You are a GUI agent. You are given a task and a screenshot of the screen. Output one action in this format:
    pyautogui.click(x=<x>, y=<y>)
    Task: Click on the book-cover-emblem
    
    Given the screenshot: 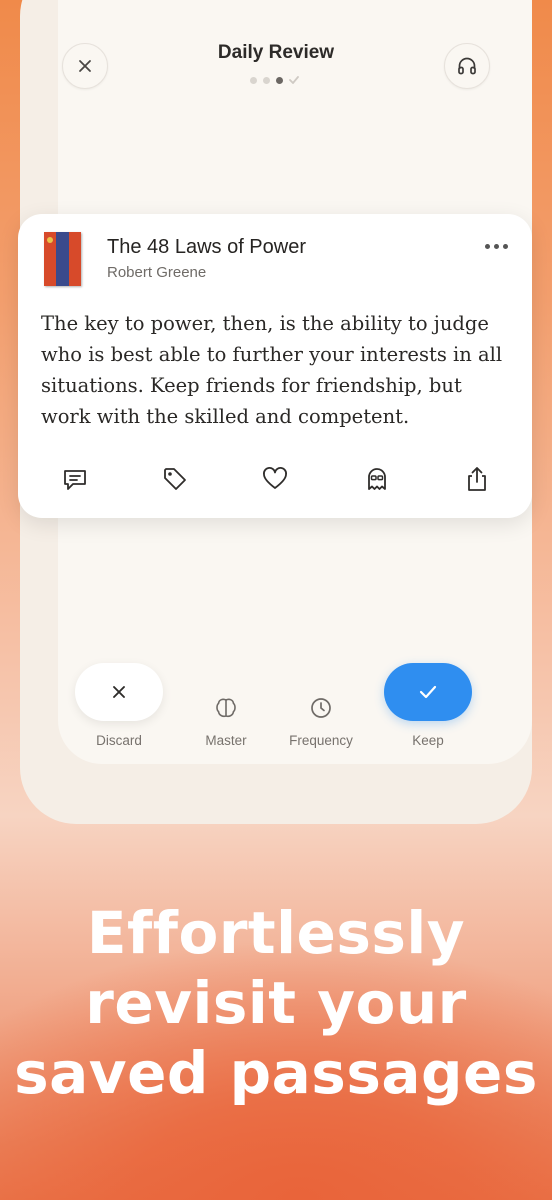 What is the action you would take?
    pyautogui.click(x=50, y=240)
    